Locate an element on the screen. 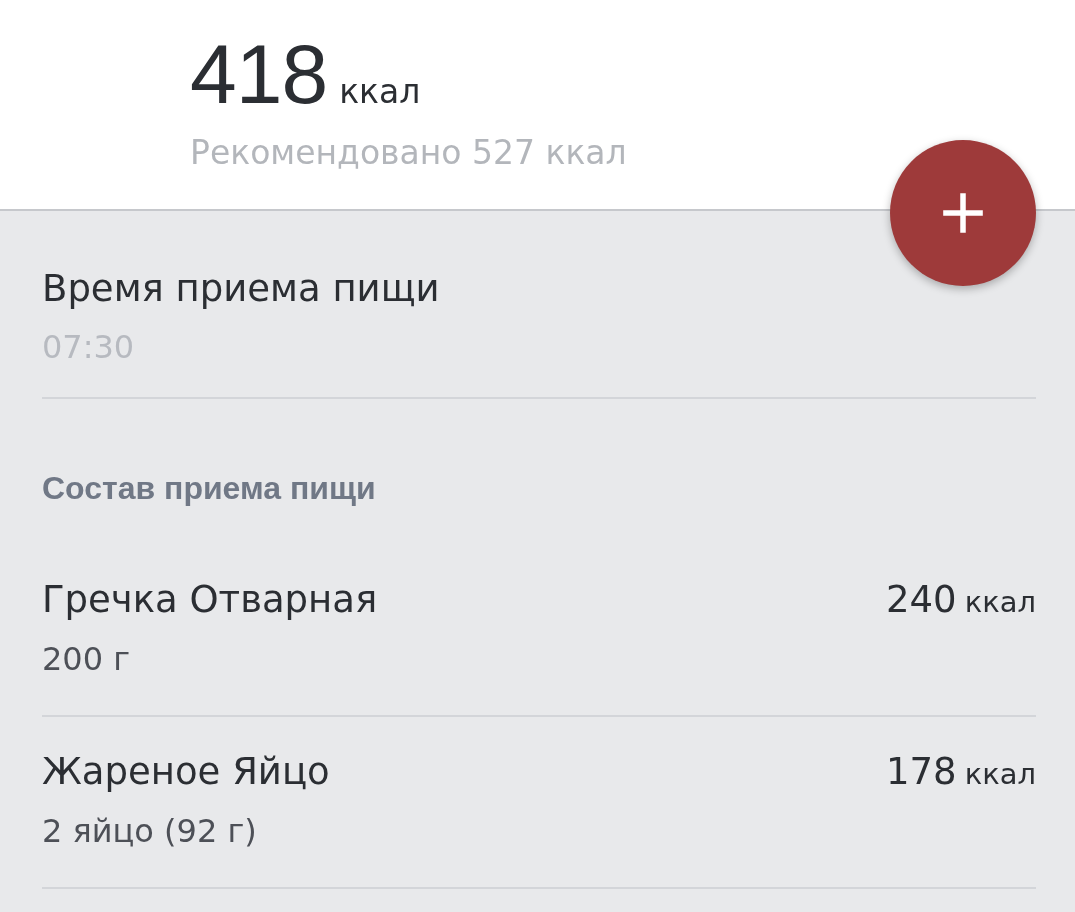 The height and width of the screenshot is (912, 1075). calories-unit: ккал is located at coordinates (380, 92).